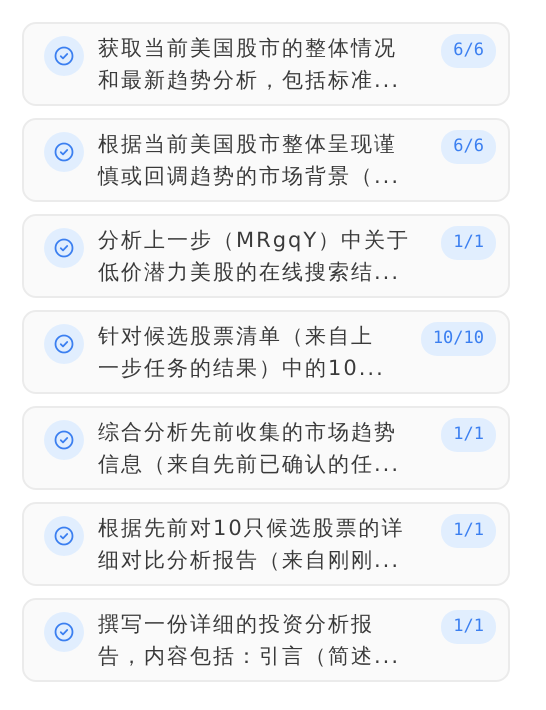  I want to click on task-card: 获取当前美国股市的整体情况 和最新趋势分析，包括标准... 6/6, so click(266, 64).